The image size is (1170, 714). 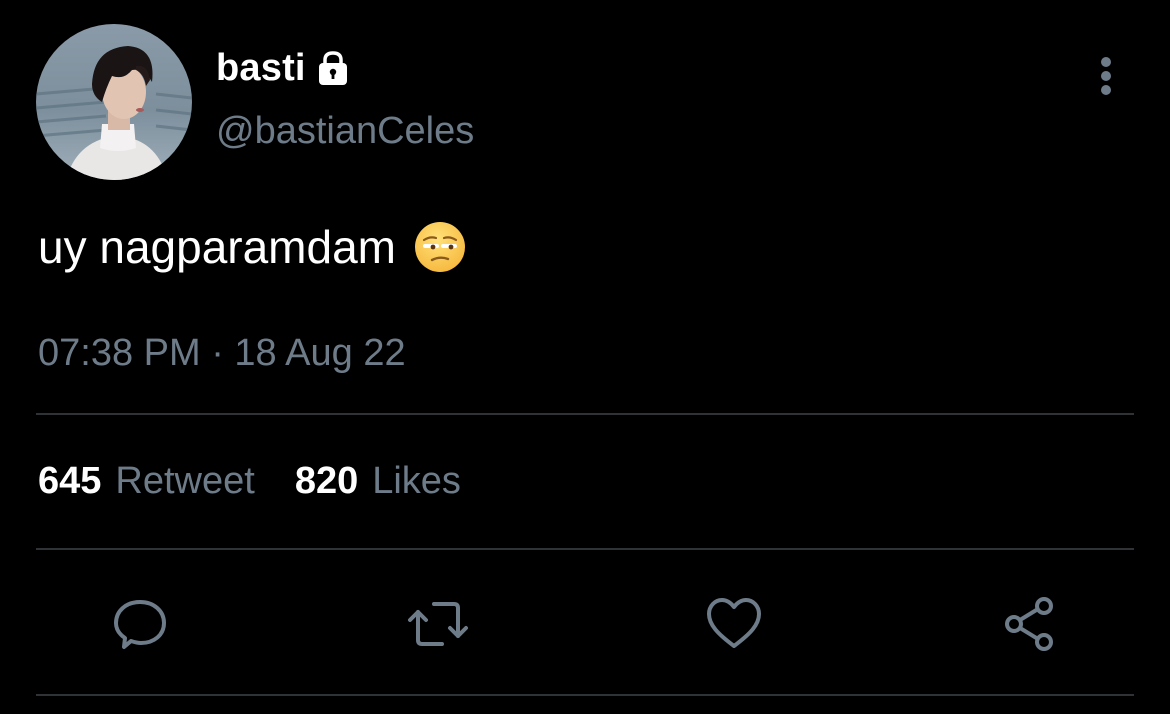 I want to click on comment-icon, so click(x=140, y=624).